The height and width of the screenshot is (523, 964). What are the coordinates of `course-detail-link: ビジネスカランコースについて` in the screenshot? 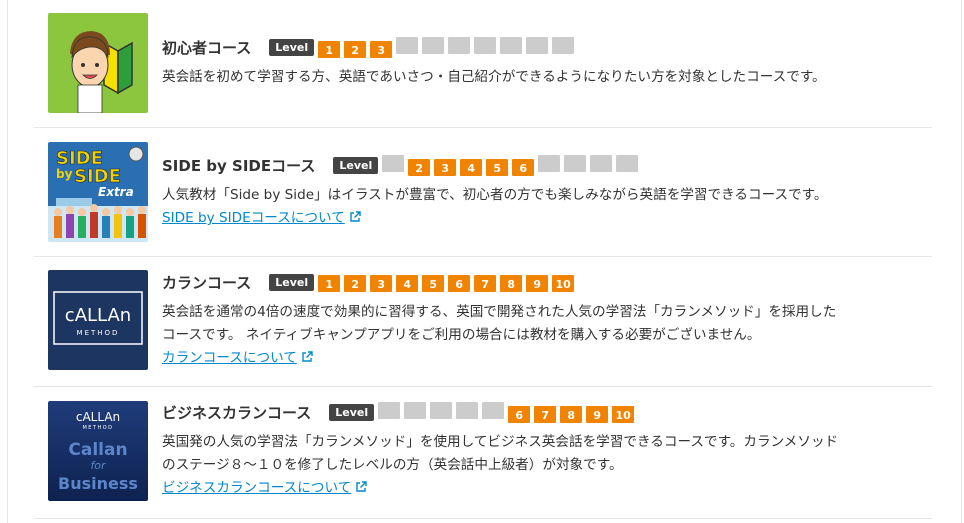 It's located at (264, 488).